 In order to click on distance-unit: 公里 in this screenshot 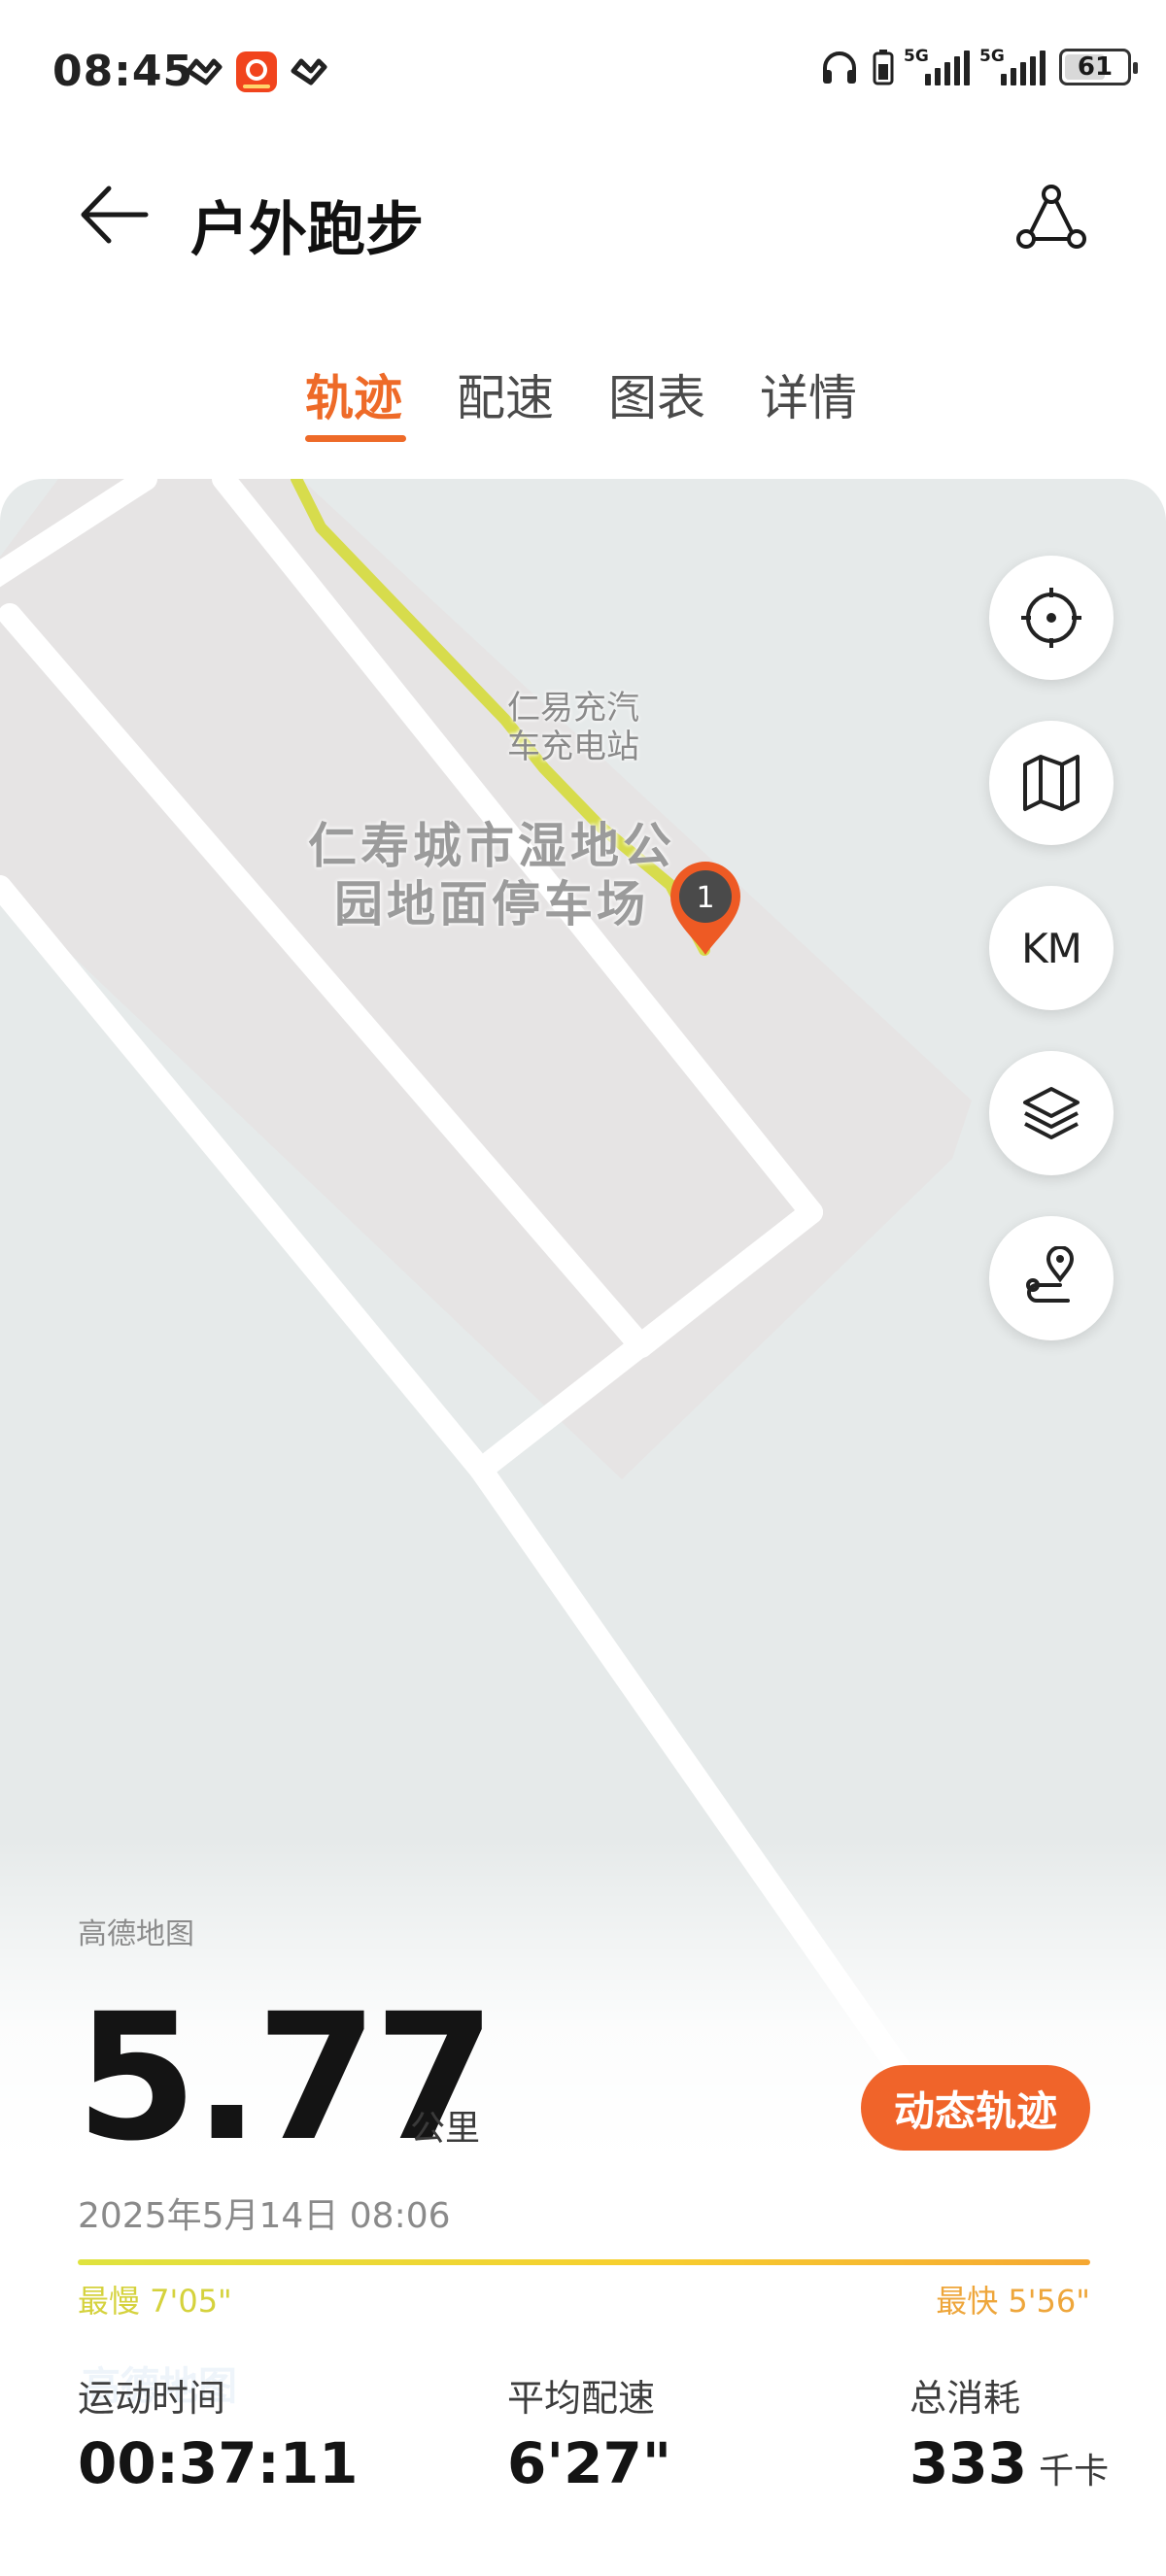, I will do `click(445, 2129)`.